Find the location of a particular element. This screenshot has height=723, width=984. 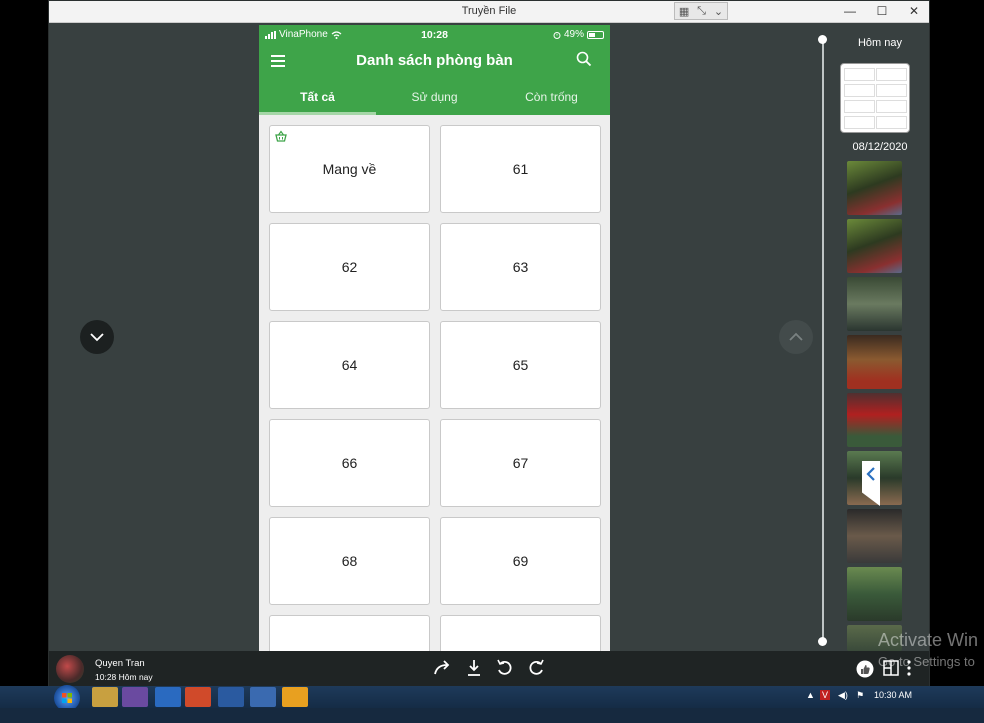

table-card: 68 is located at coordinates (349, 561).